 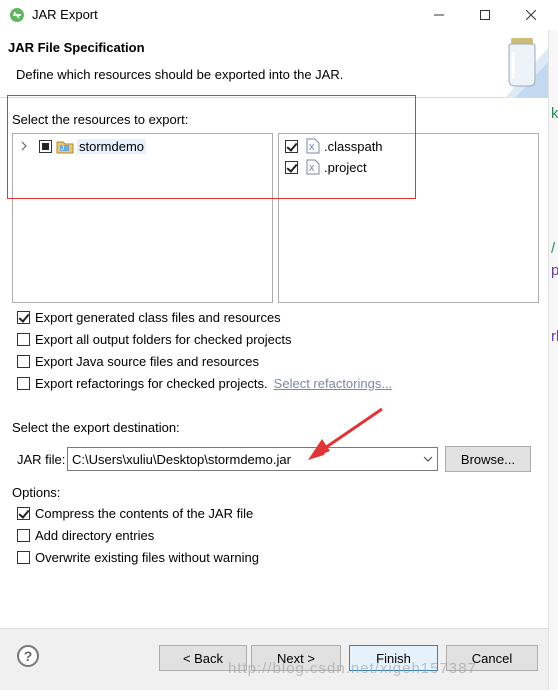 What do you see at coordinates (100, 119) in the screenshot?
I see `resources-label: Select the resources to export:` at bounding box center [100, 119].